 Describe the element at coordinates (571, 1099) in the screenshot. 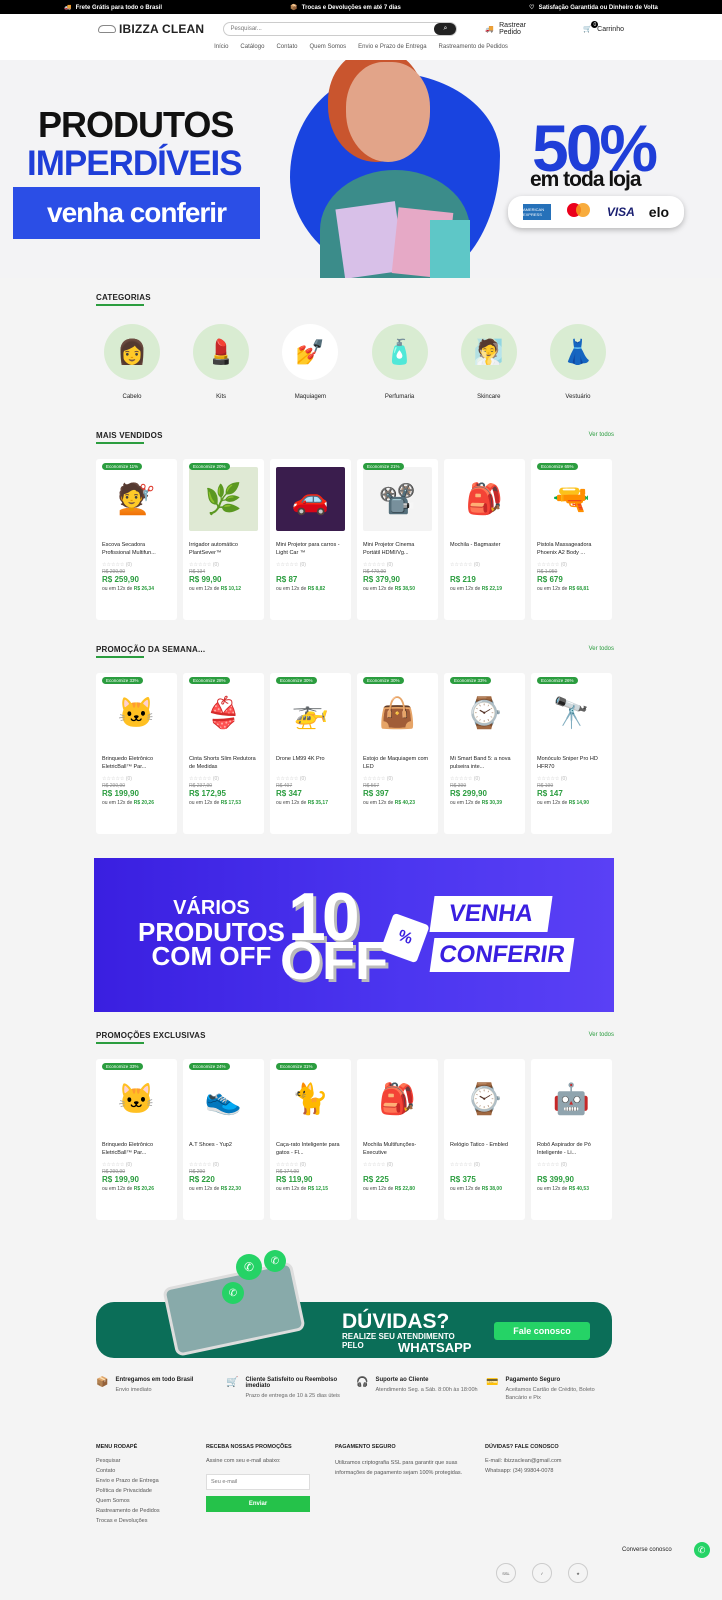

I see `product-image: 🤖` at that location.